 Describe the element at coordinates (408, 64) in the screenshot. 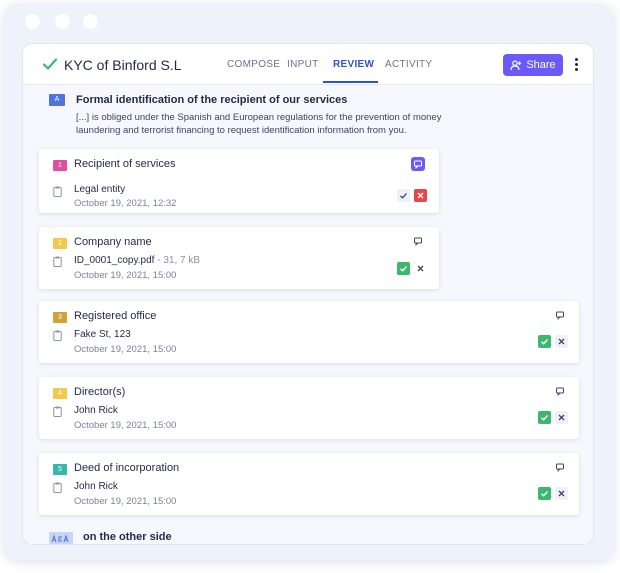

I see `tab-activity: ACTIVITY` at that location.